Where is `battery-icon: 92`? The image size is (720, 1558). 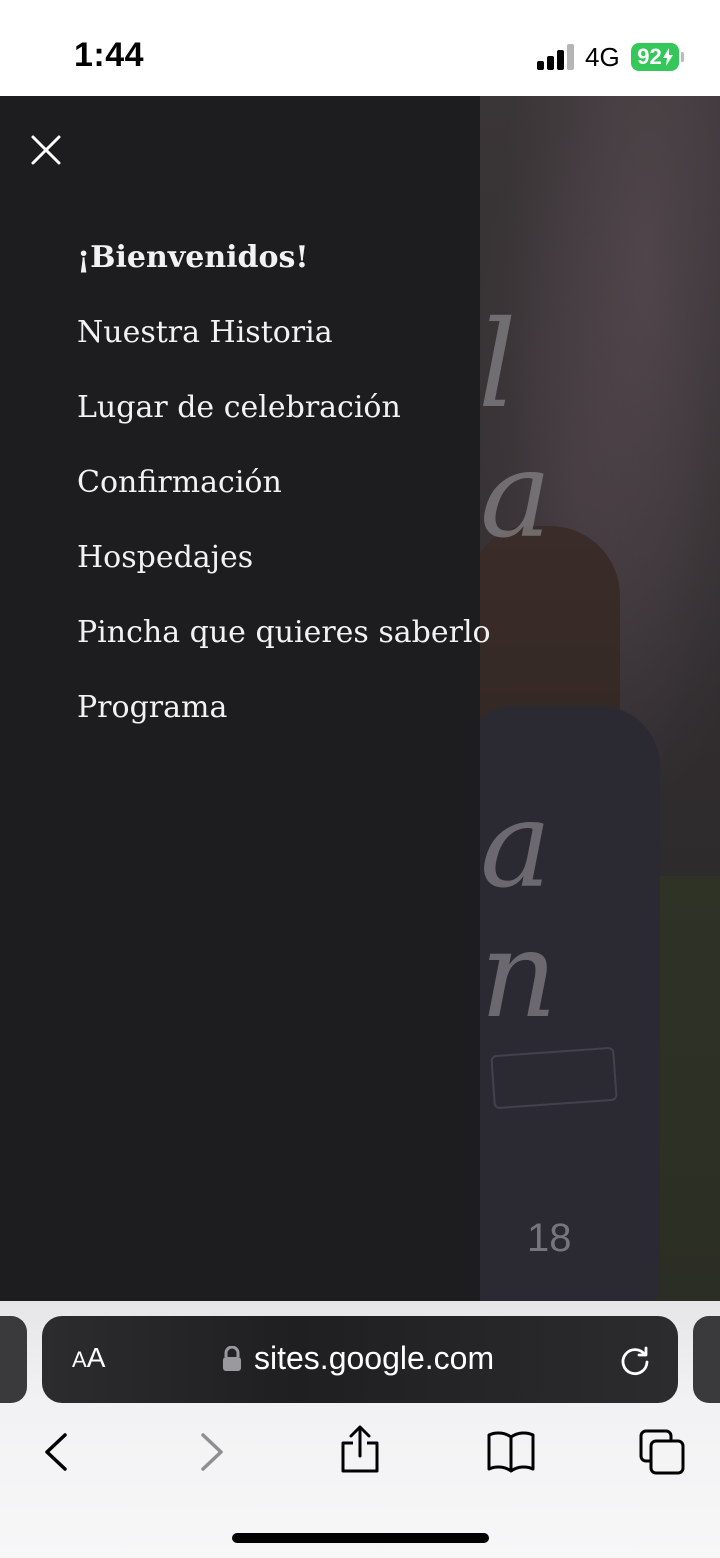 battery-icon: 92 is located at coordinates (655, 57).